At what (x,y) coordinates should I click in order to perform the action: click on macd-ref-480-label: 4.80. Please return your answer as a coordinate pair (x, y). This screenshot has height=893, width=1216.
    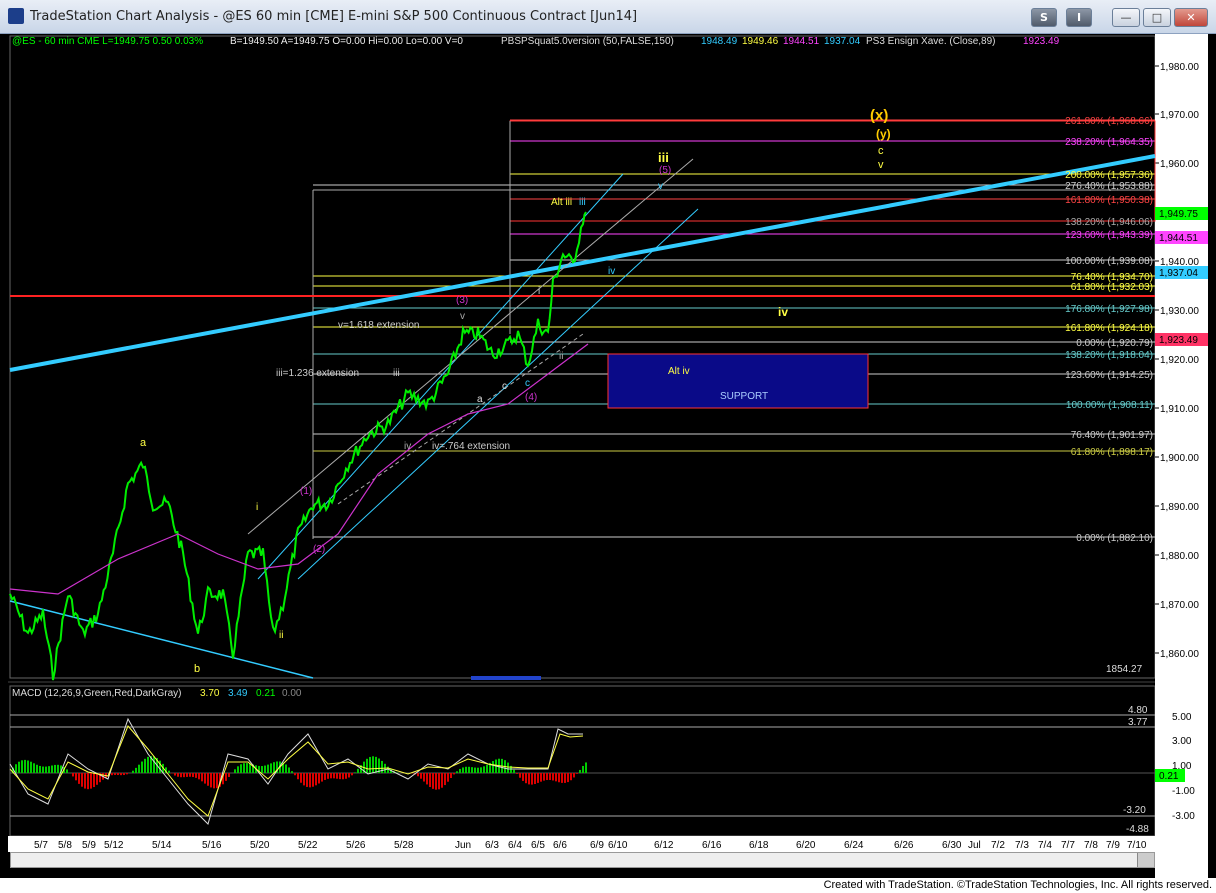
    Looking at the image, I should click on (1138, 710).